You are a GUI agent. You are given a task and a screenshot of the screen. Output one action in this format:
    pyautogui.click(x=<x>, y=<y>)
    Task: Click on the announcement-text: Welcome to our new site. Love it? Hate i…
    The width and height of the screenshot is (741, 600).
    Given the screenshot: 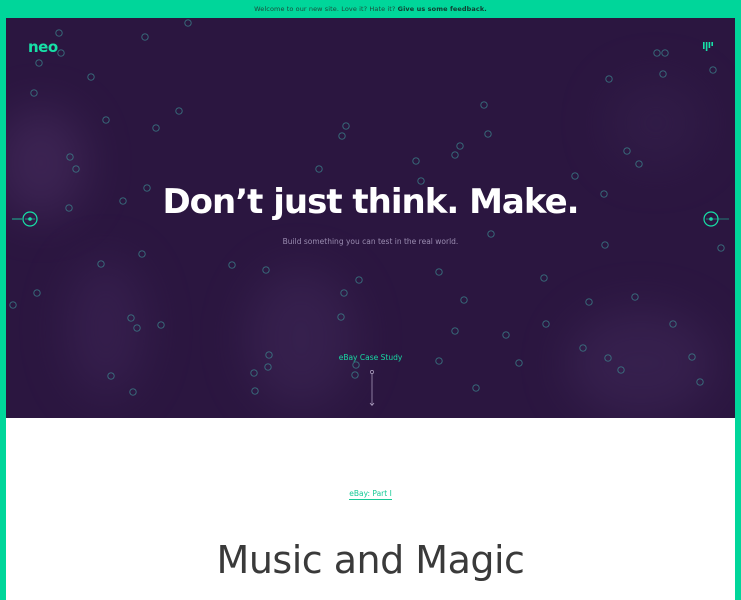 What is the action you would take?
    pyautogui.click(x=326, y=9)
    